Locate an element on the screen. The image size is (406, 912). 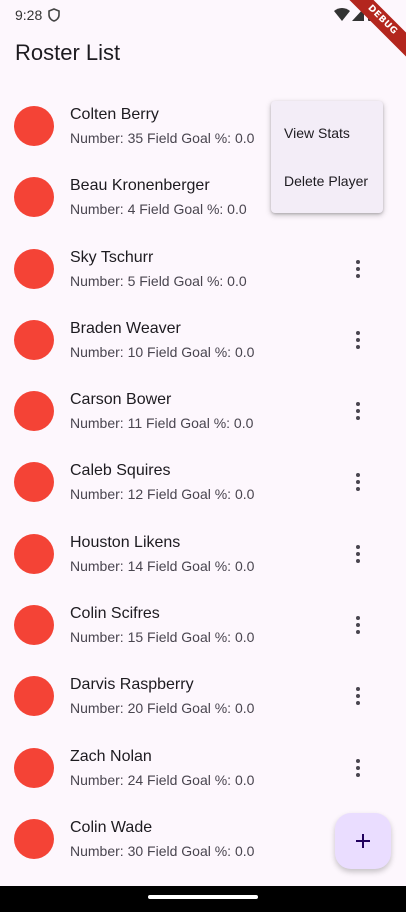
shield-icon is located at coordinates (54, 15).